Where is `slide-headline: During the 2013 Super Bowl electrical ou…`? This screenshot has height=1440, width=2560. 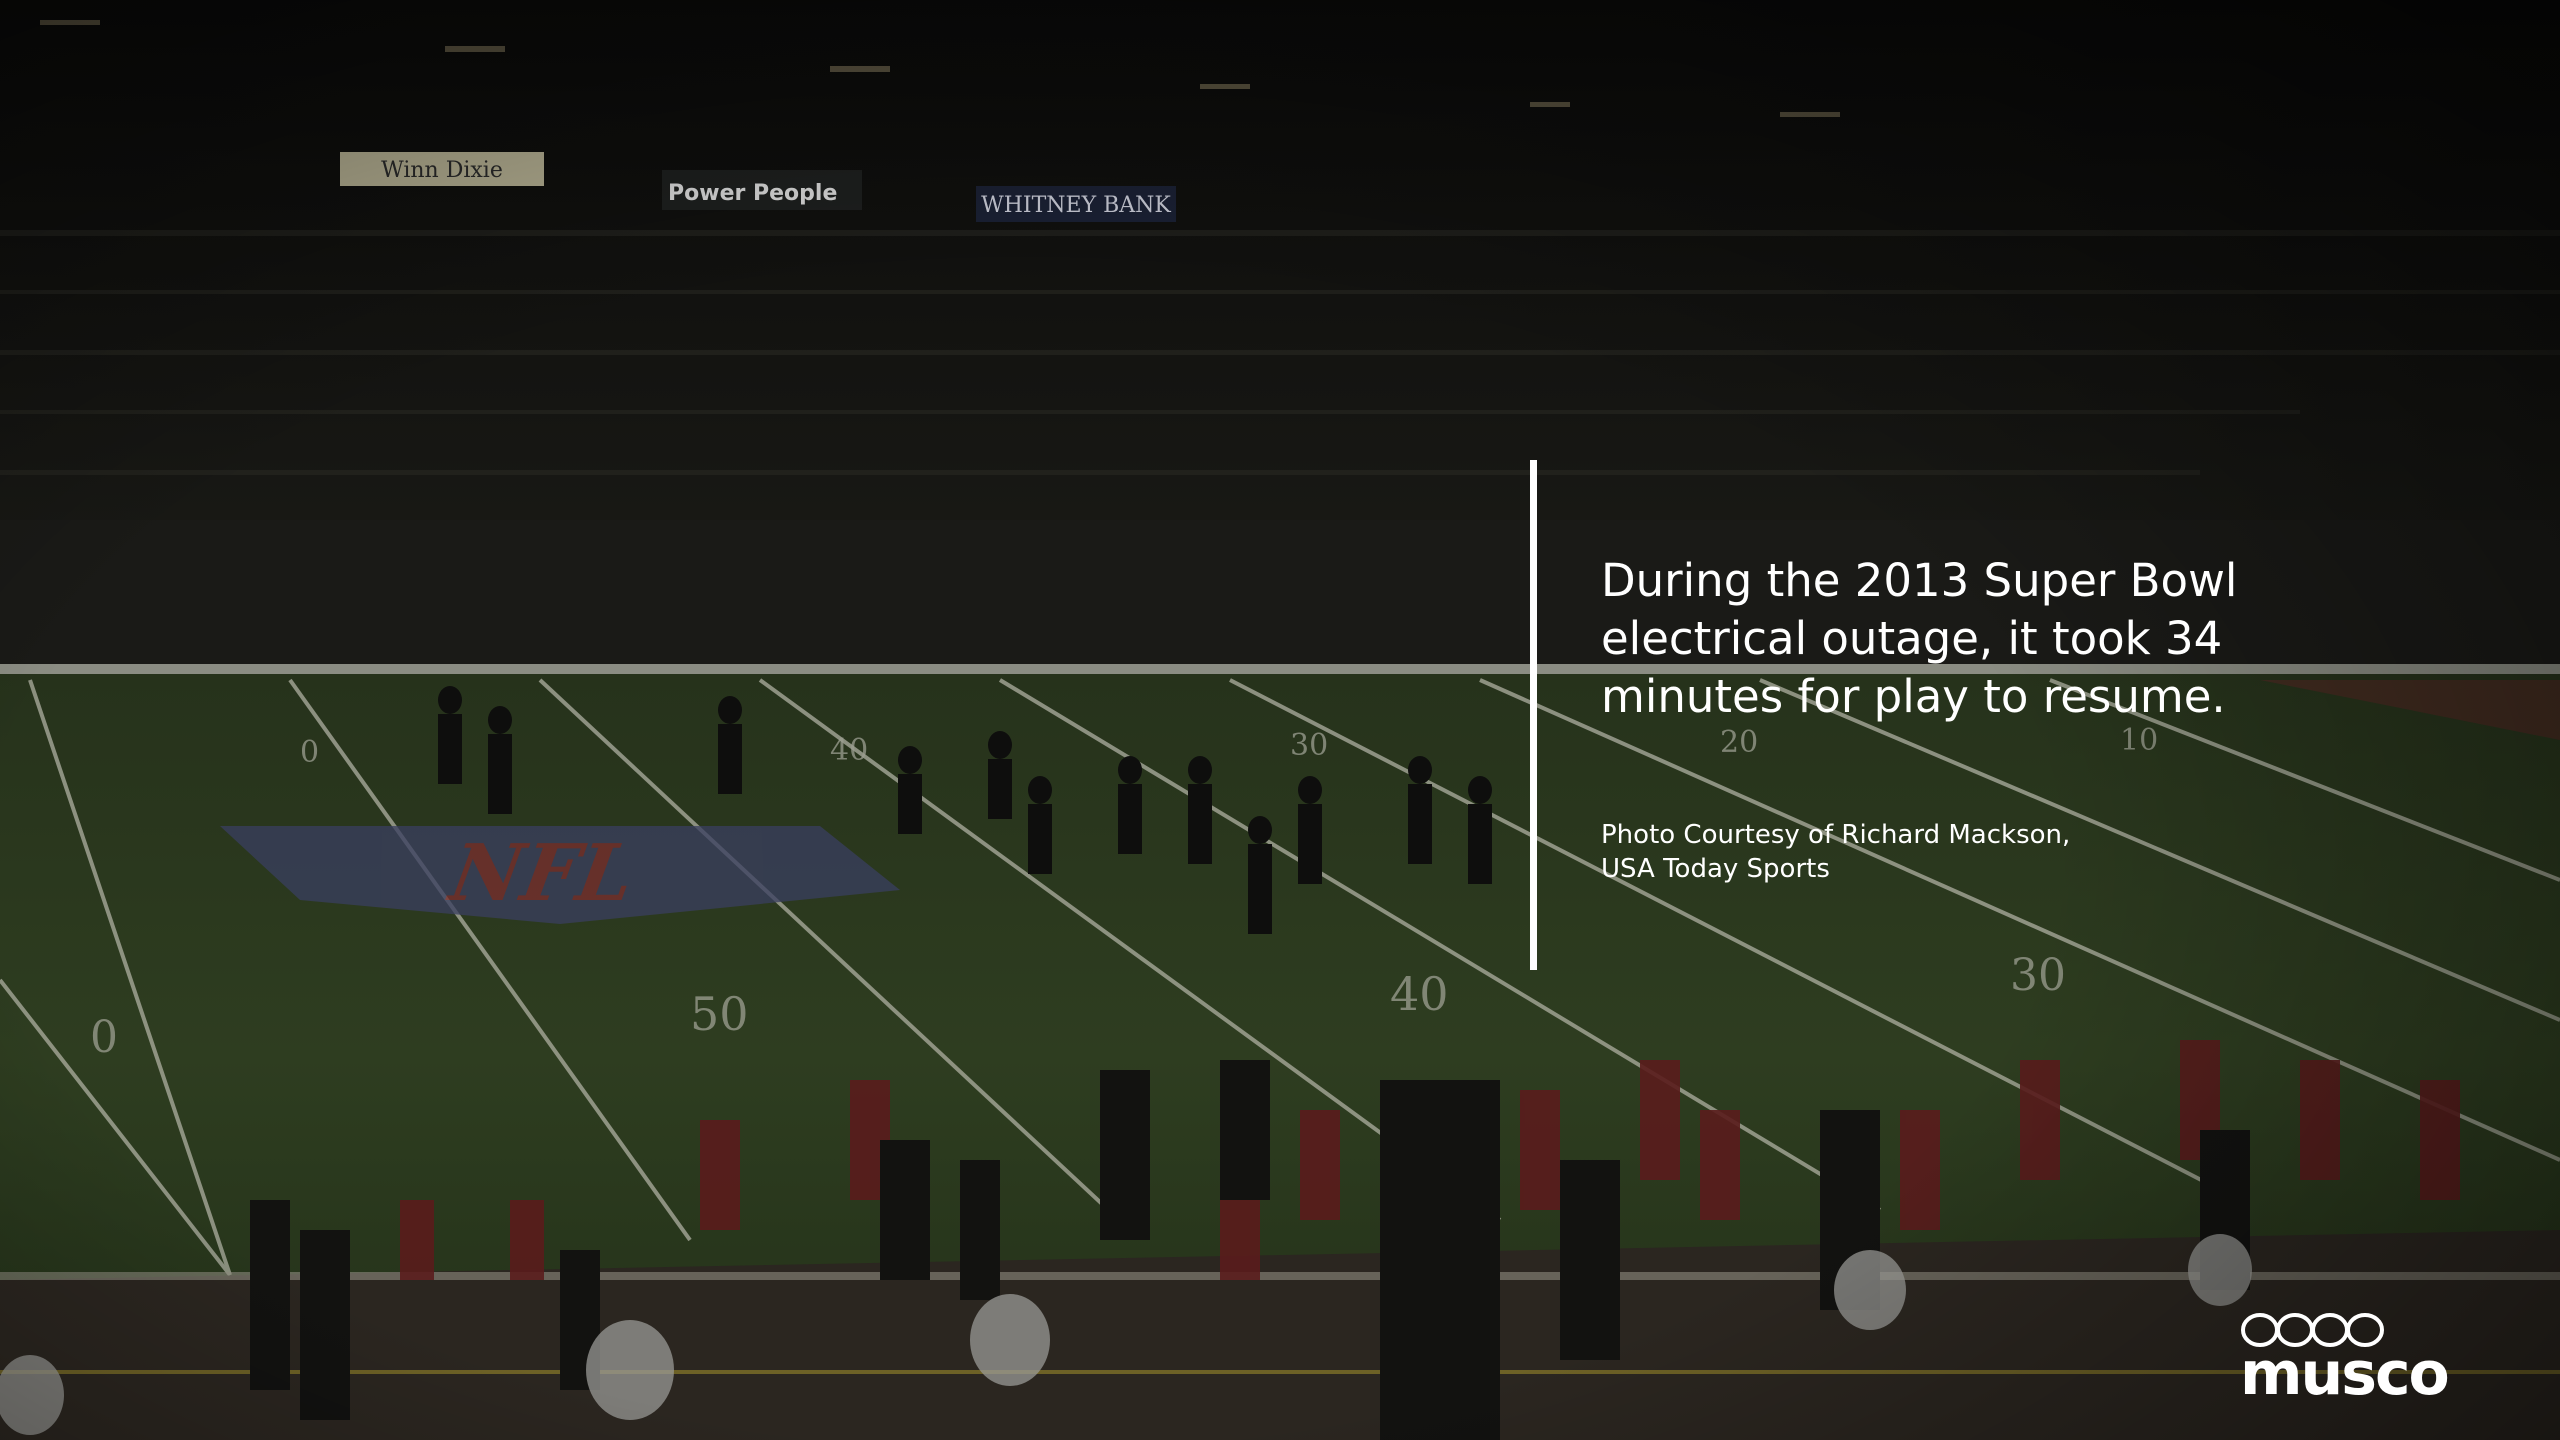 slide-headline: During the 2013 Super Bowl electrical ou… is located at coordinates (1919, 638).